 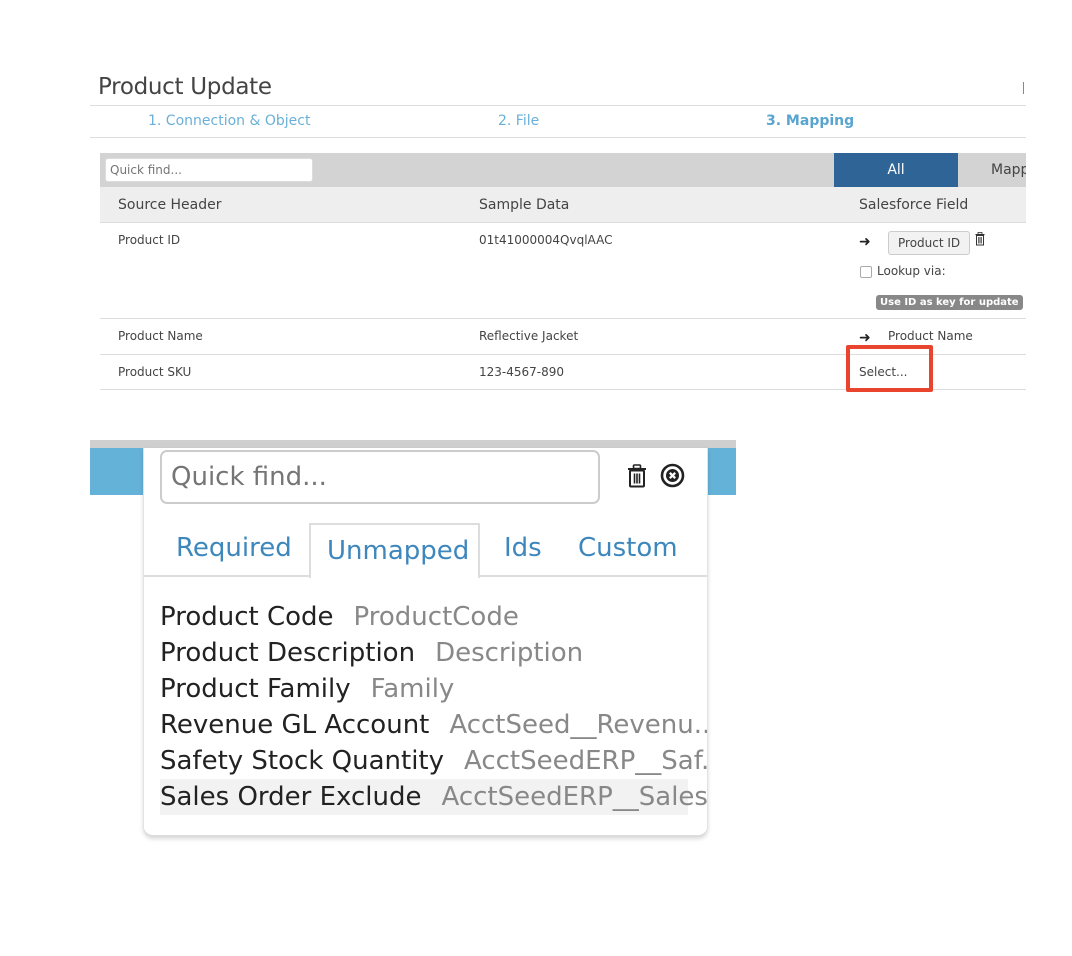 What do you see at coordinates (529, 336) in the screenshot?
I see `sample-data-cell: Reflective Jacket` at bounding box center [529, 336].